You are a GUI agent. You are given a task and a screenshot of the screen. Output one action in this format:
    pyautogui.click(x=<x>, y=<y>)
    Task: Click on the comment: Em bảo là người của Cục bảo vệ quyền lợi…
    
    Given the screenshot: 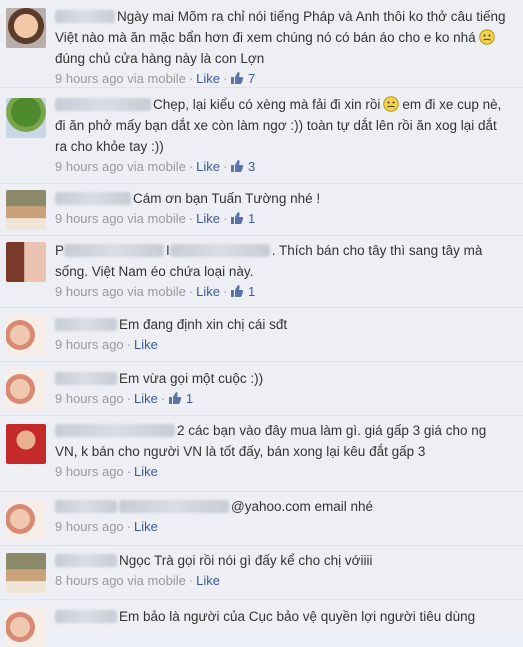 What is the action you would take?
    pyautogui.click(x=261, y=623)
    